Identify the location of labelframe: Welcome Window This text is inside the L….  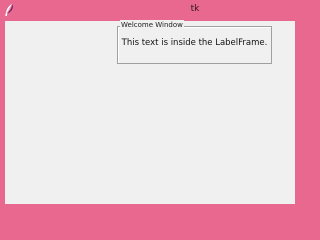
(194, 42).